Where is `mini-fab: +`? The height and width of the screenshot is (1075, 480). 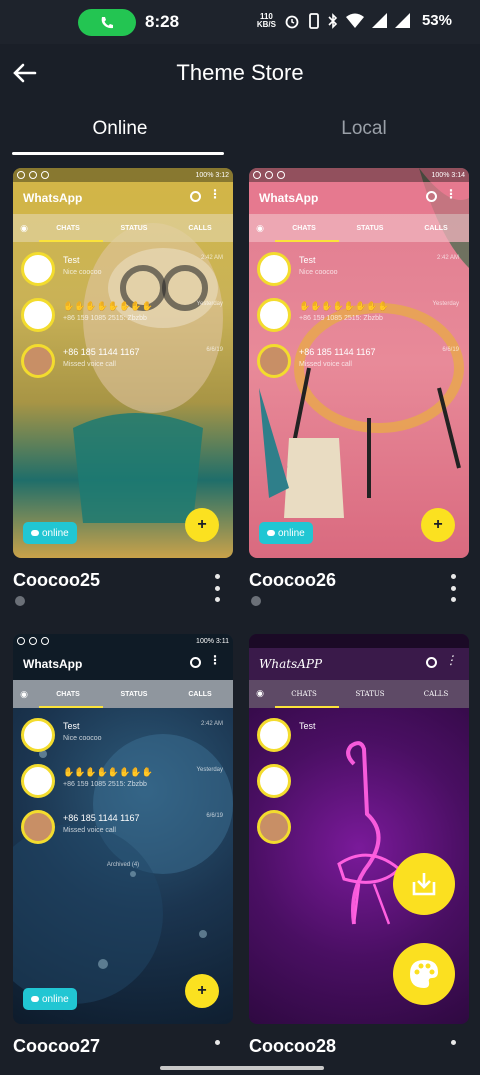
mini-fab: + is located at coordinates (202, 991).